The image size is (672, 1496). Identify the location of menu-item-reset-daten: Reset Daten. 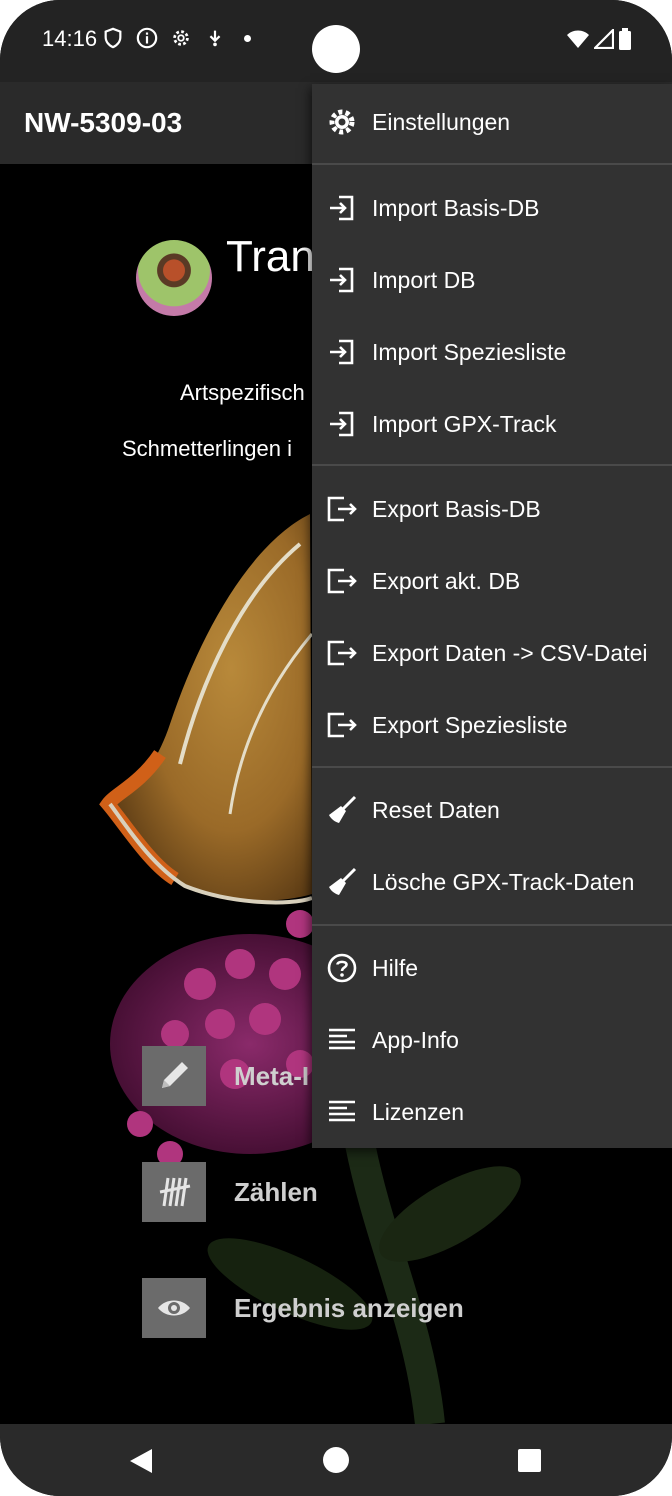
(492, 810).